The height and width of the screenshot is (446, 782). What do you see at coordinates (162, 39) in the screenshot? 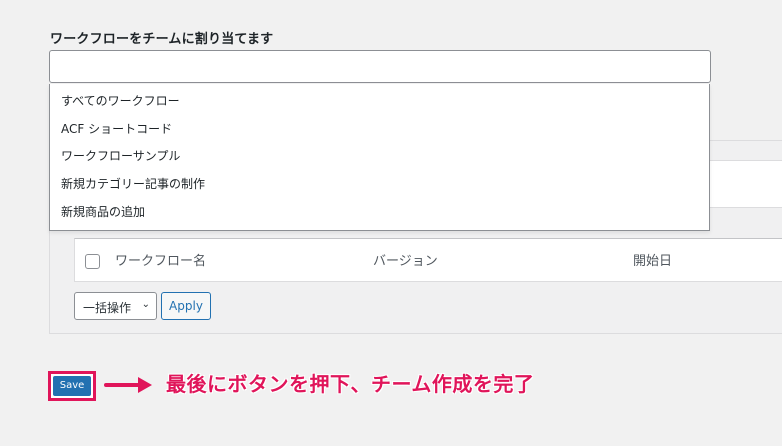
I see `section-label: ワークフローをチームに割り当てます` at bounding box center [162, 39].